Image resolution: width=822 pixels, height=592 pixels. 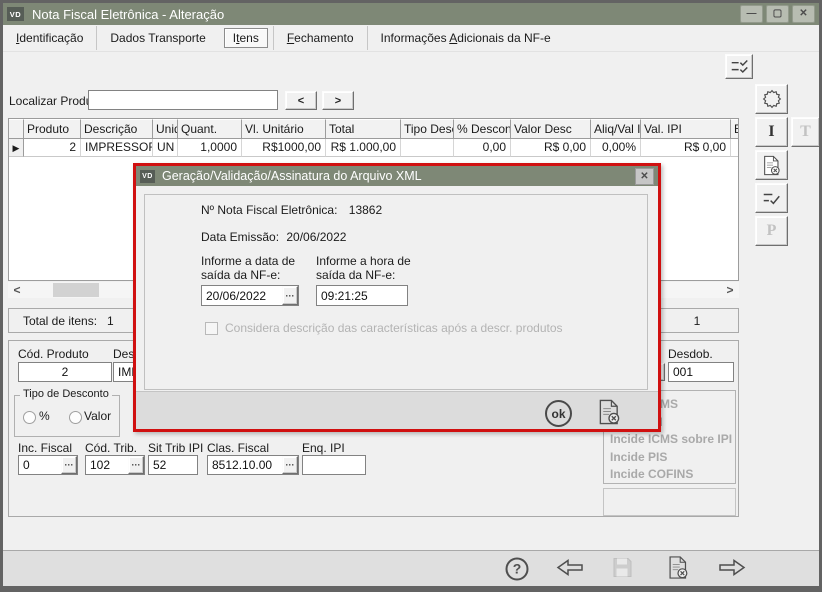 I want to click on radio-percent, so click(x=29, y=417).